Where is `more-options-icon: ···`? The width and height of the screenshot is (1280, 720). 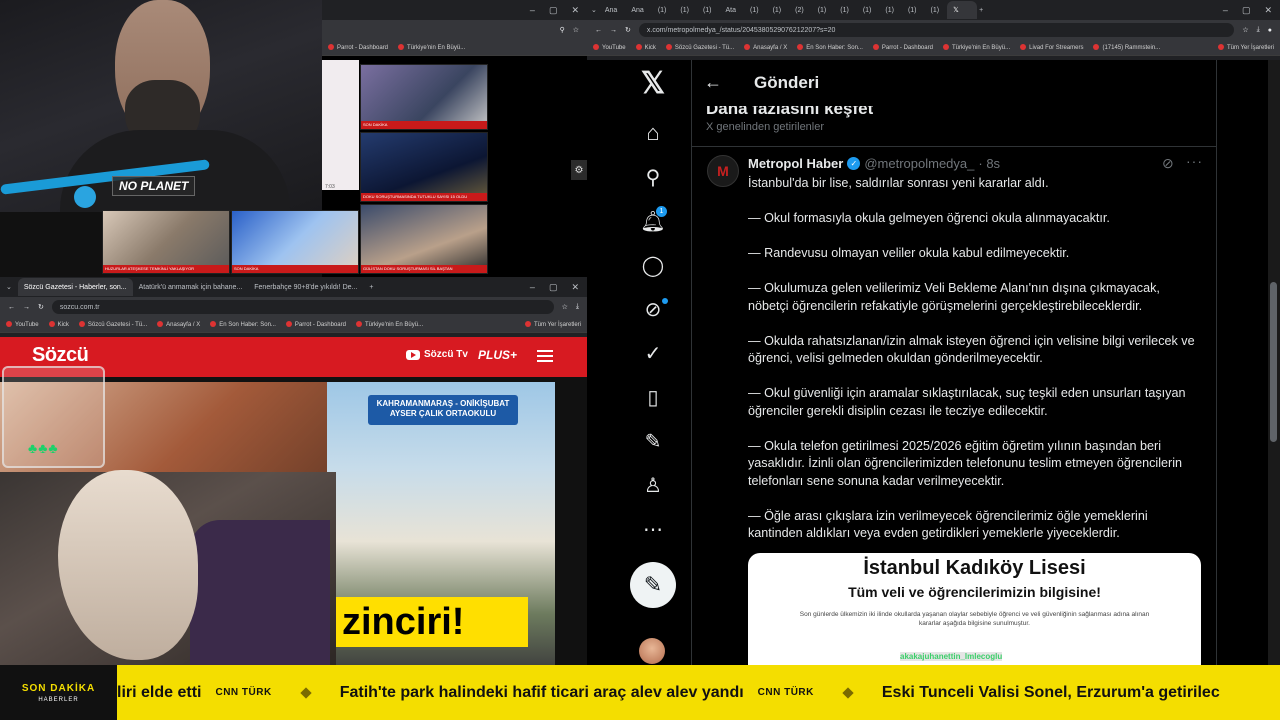
more-options-icon: ··· is located at coordinates (1194, 161).